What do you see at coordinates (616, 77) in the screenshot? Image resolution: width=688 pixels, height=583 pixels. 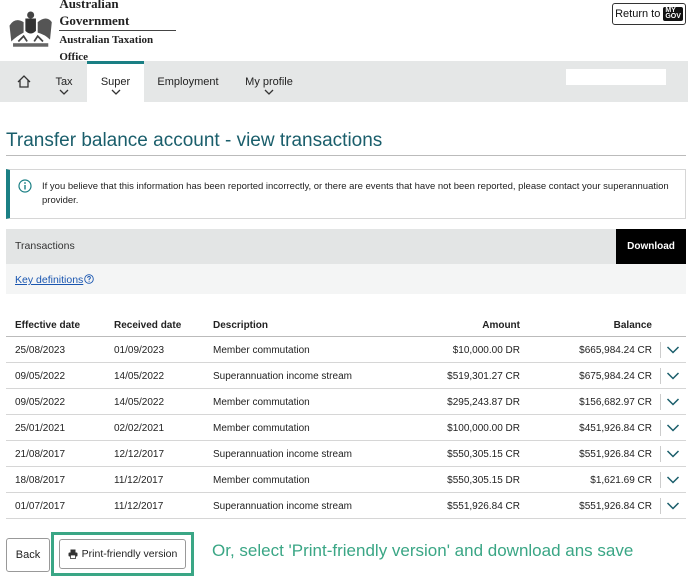 I see `search-input` at bounding box center [616, 77].